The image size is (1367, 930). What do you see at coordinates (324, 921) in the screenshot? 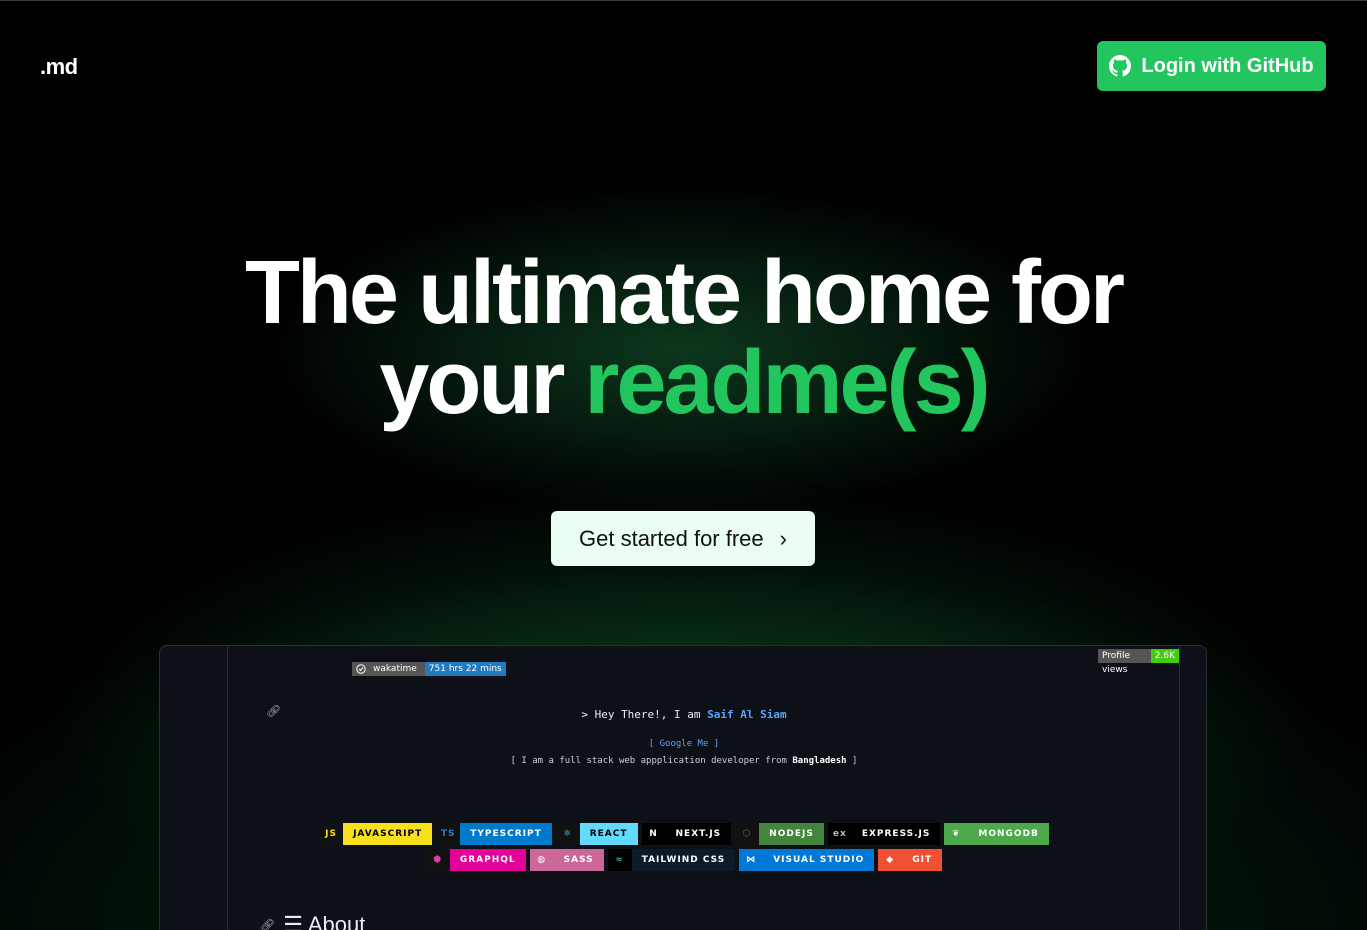
I see `about-title: ☰ About` at bounding box center [324, 921].